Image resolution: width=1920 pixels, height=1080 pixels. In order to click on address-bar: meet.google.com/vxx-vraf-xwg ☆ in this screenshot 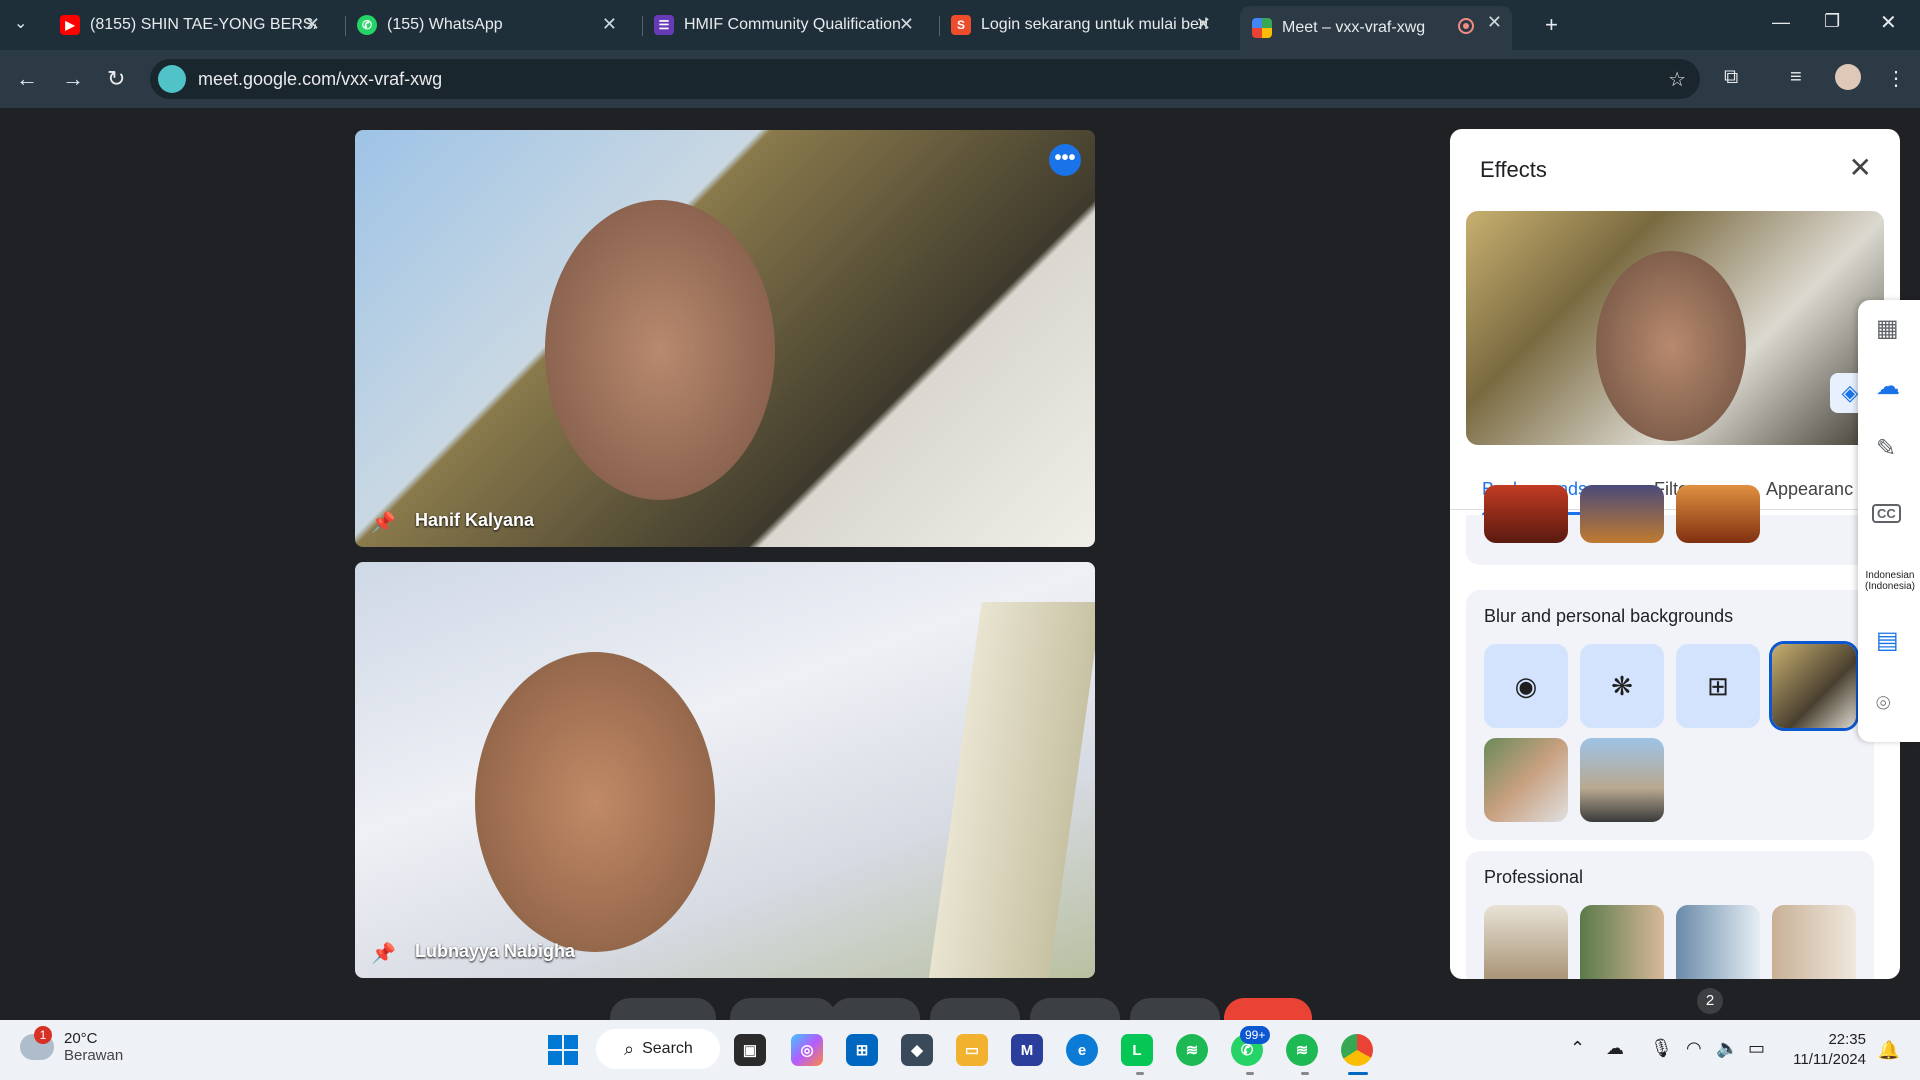, I will do `click(925, 79)`.